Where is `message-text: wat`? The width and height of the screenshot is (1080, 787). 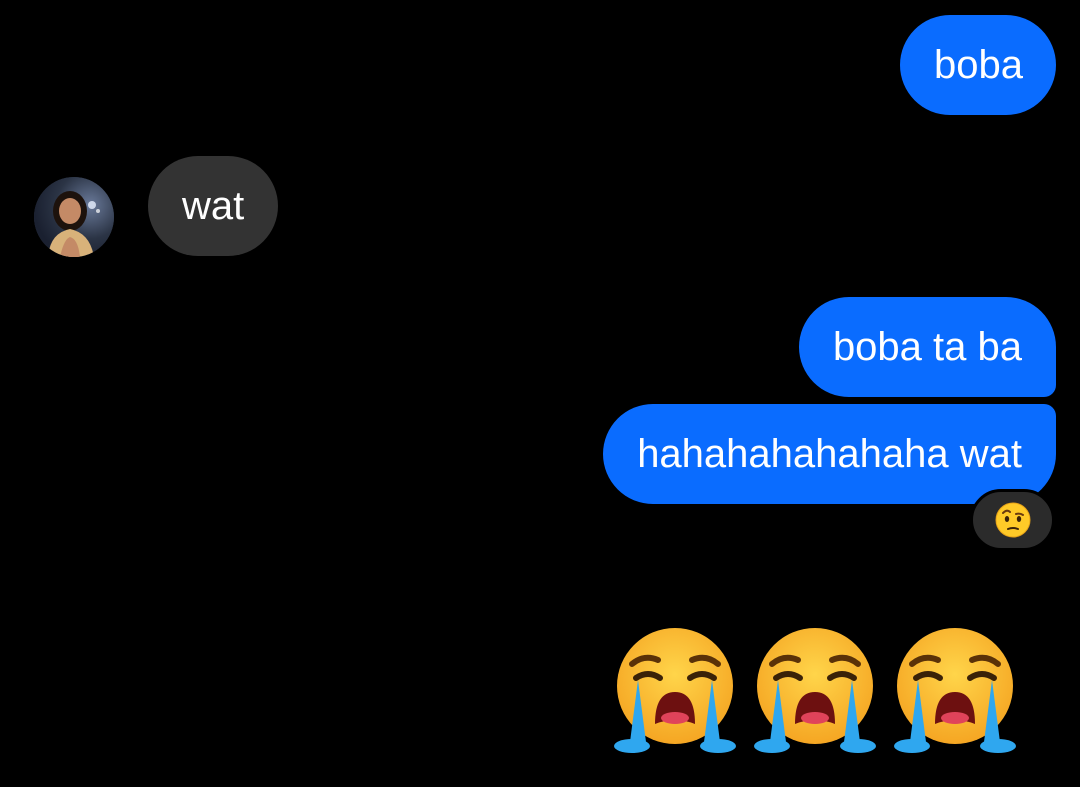 message-text: wat is located at coordinates (213, 206).